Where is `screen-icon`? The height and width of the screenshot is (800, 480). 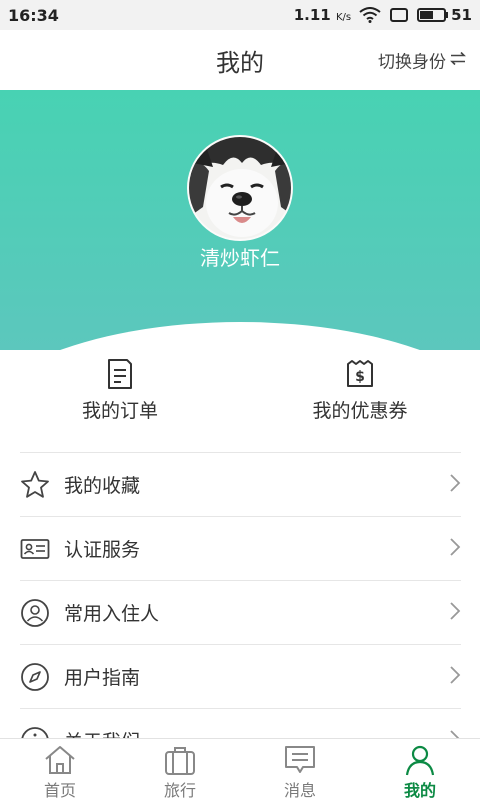
screen-icon is located at coordinates (399, 15).